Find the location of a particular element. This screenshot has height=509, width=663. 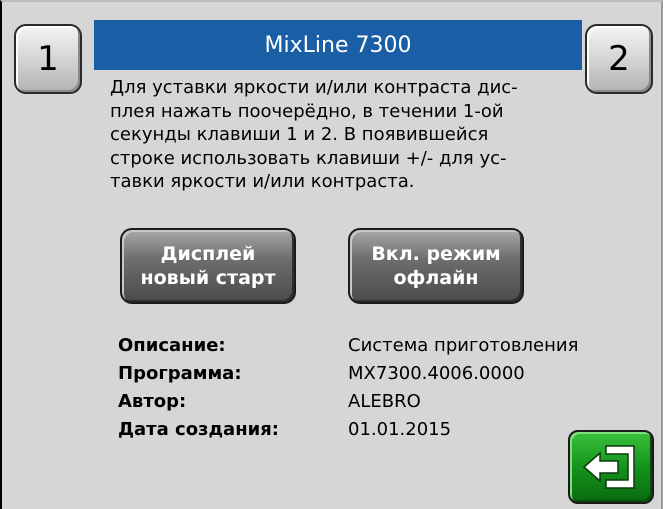

offline-mode-label: Вкл. режим офлайн is located at coordinates (436, 266).